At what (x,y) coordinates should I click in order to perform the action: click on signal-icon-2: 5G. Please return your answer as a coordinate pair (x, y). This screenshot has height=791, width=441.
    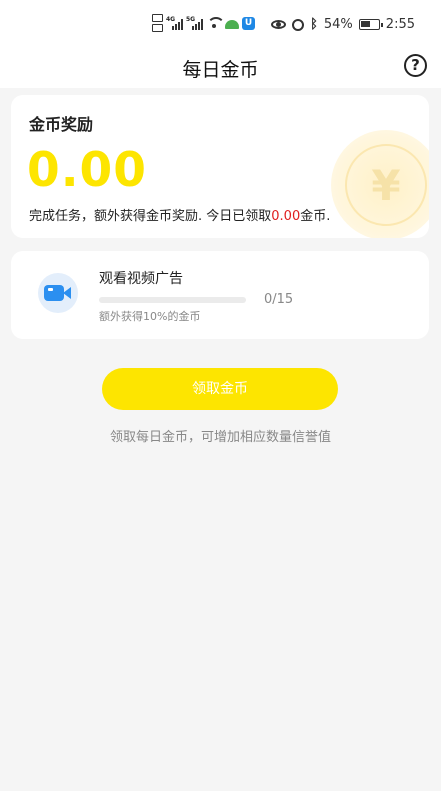
    Looking at the image, I should click on (194, 23).